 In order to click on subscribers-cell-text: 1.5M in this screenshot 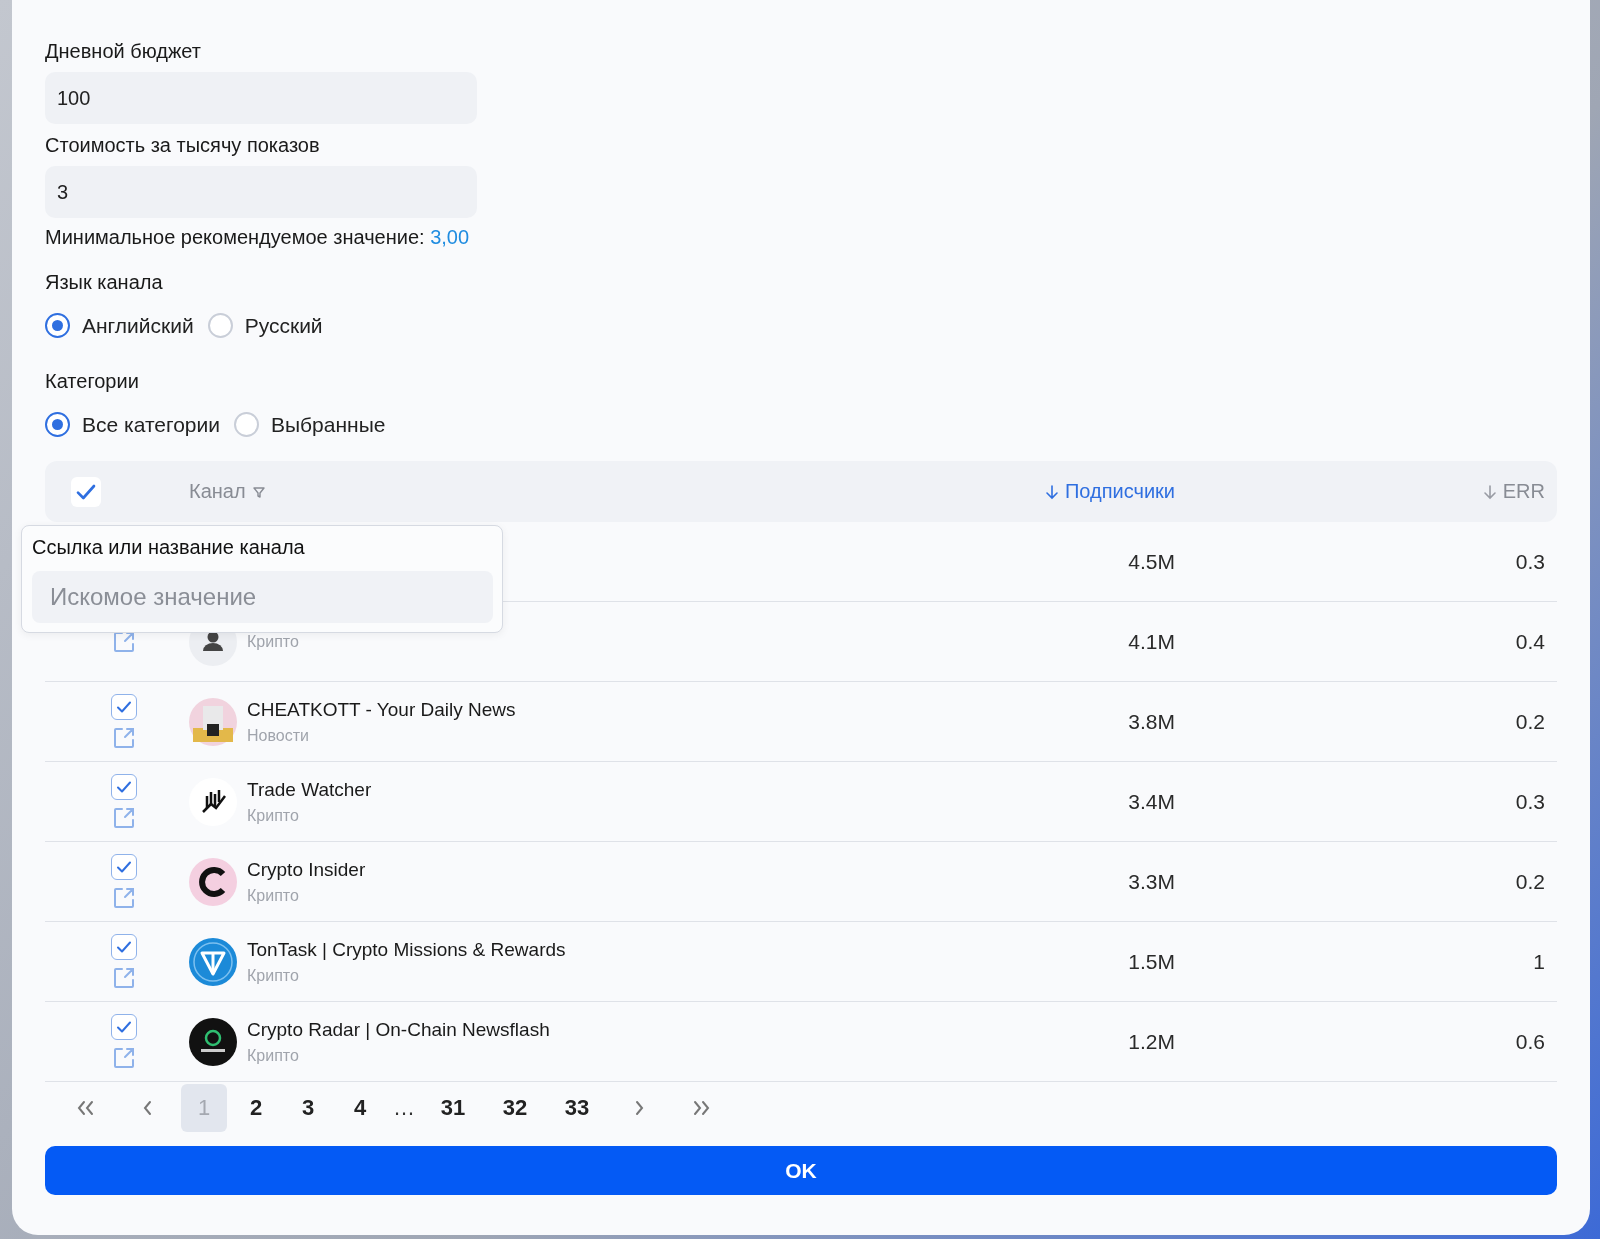, I will do `click(1151, 961)`.